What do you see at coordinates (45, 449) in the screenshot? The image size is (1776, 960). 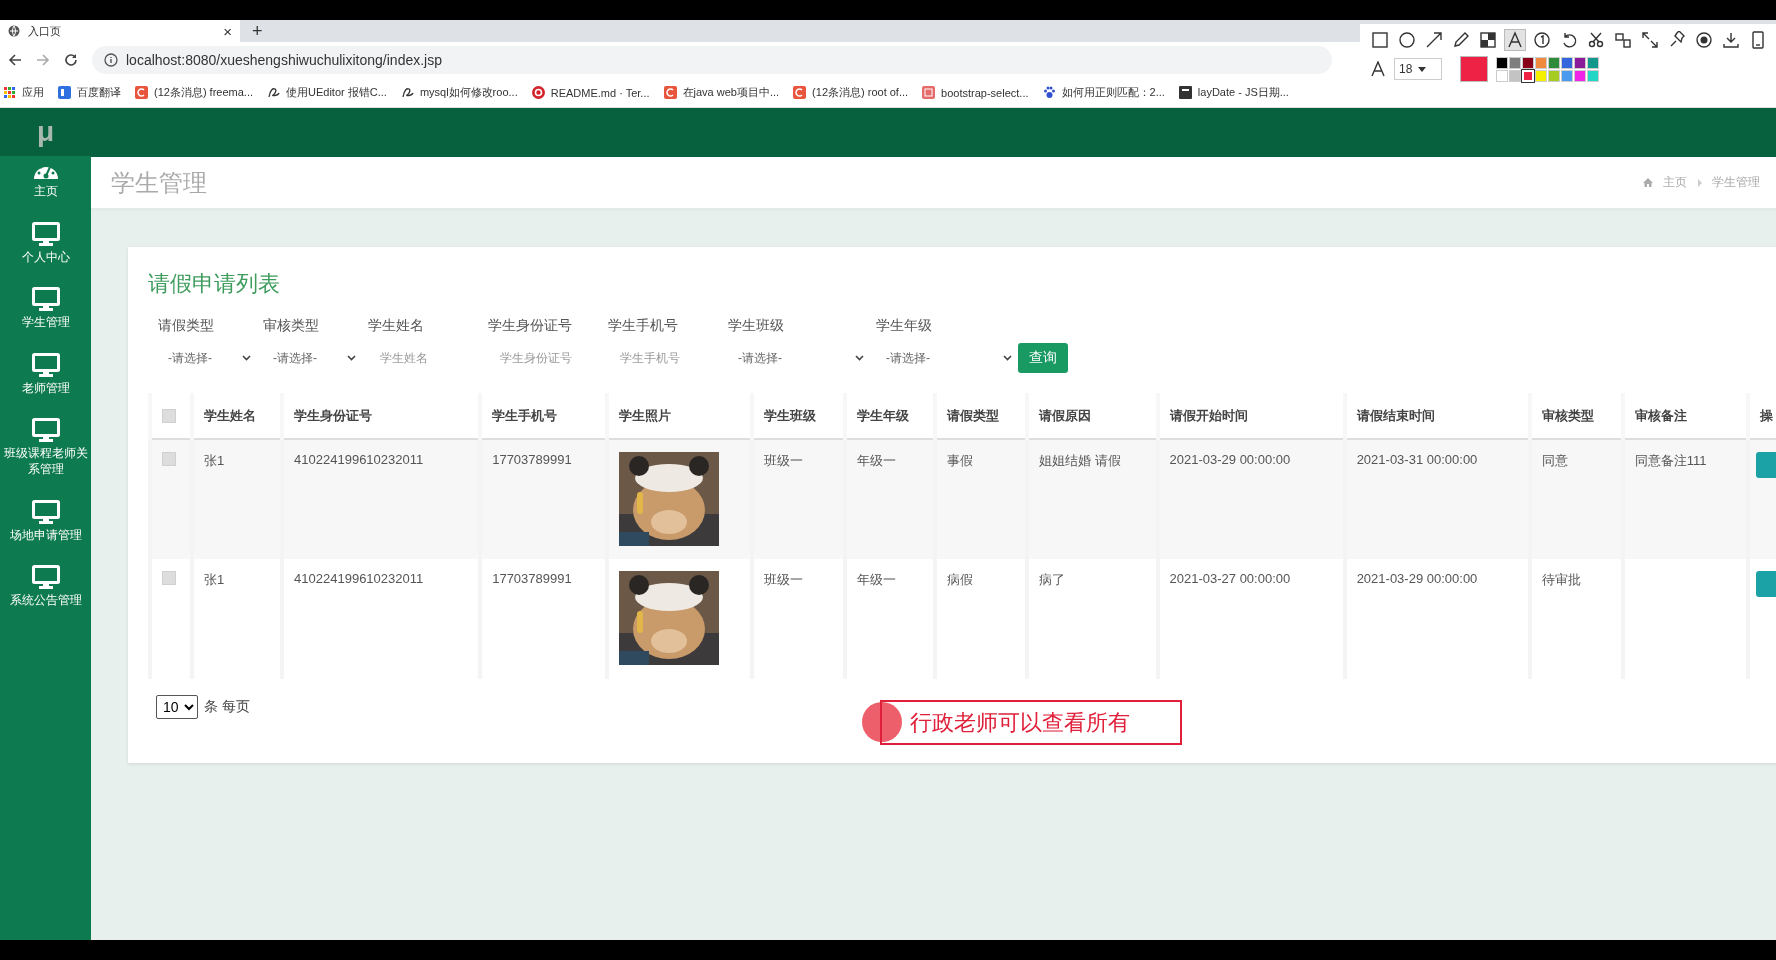 I see `sidebar-item: 班级课程老师关系管理` at bounding box center [45, 449].